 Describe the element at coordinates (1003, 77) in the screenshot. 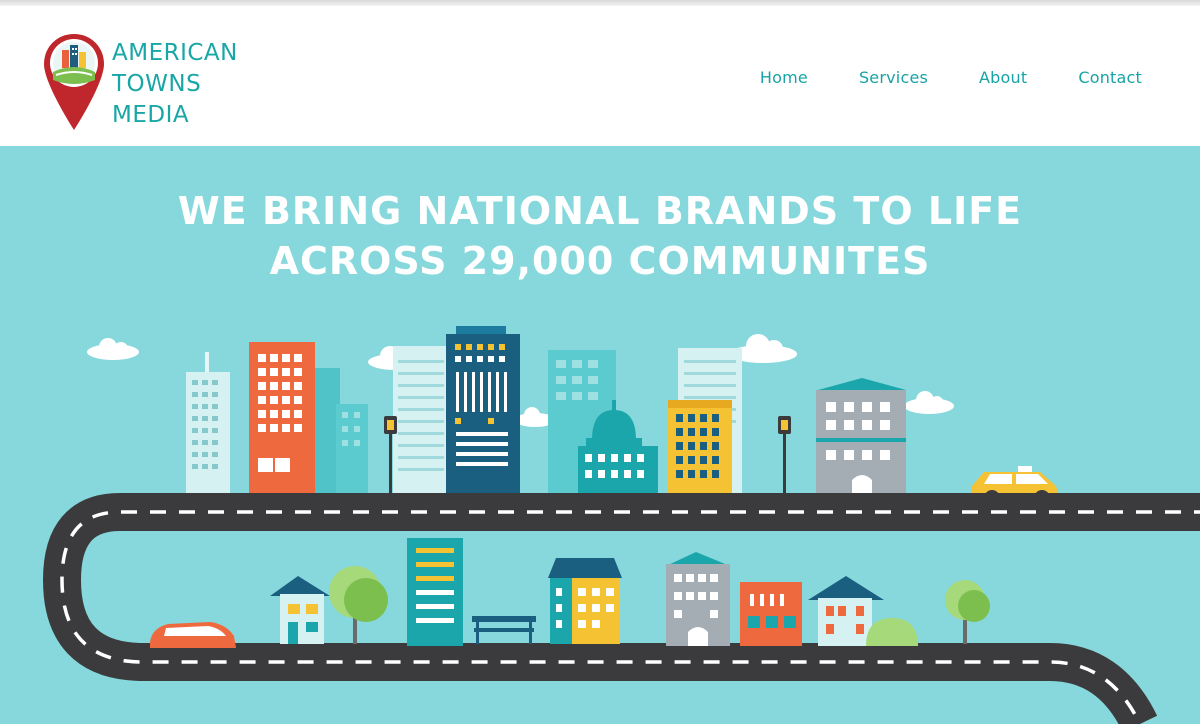

I see `nav-about-link: About` at that location.